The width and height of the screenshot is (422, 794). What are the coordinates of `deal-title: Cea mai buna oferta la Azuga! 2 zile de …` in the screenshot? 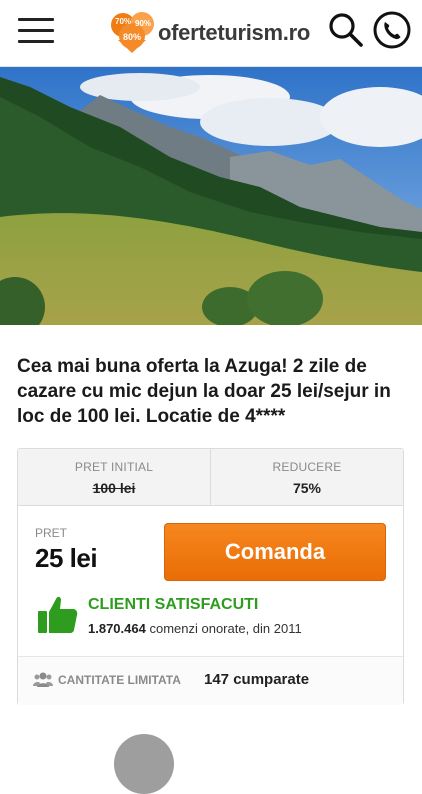 It's located at (204, 391).